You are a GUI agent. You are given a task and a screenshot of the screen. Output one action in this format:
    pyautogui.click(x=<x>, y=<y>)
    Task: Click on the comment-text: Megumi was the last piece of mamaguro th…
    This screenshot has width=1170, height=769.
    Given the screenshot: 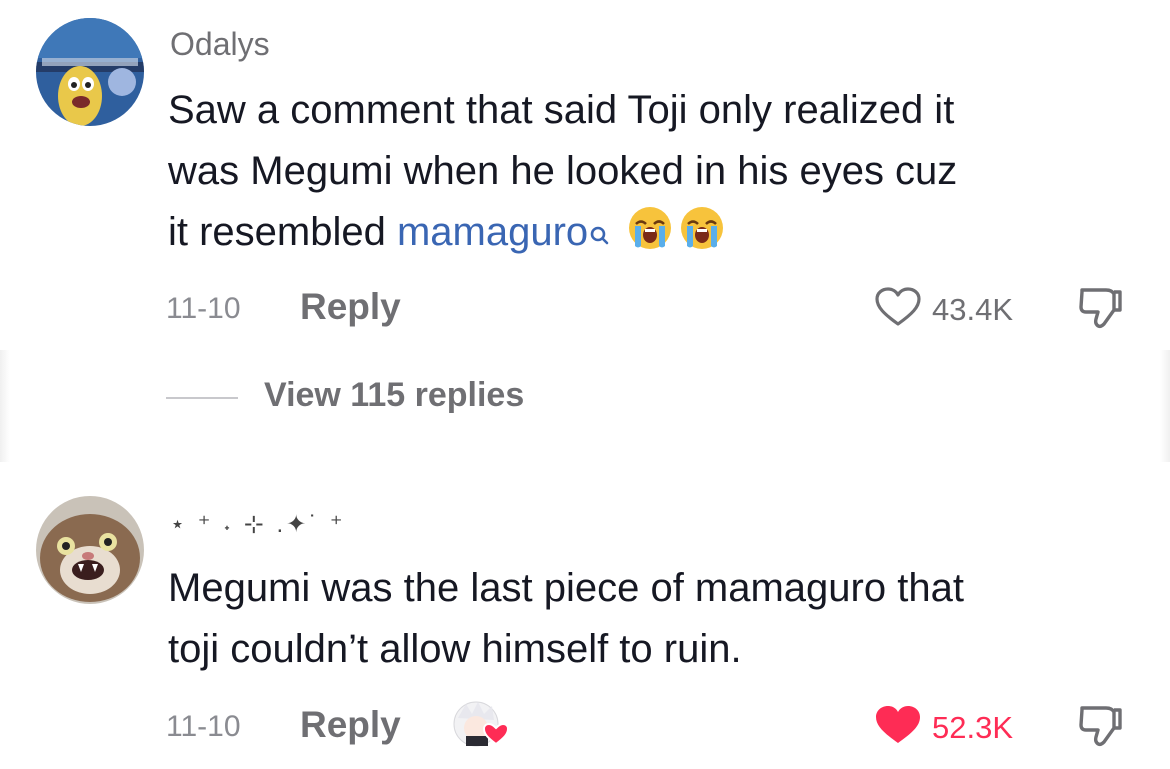 What is the action you would take?
    pyautogui.click(x=648, y=619)
    